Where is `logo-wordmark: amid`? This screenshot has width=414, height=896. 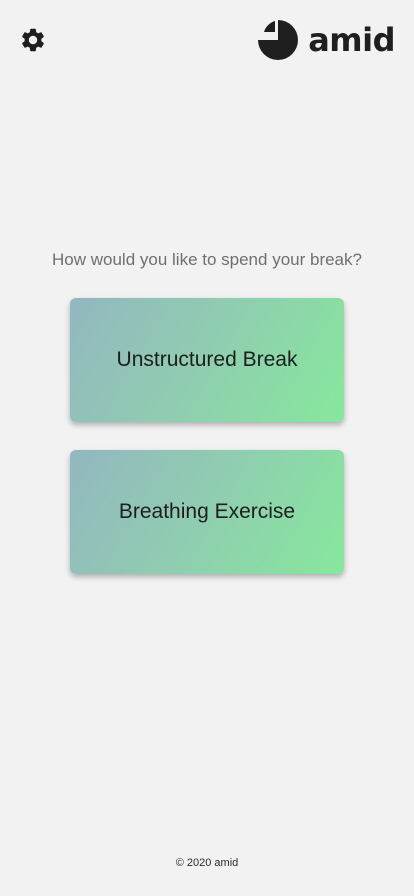
logo-wordmark: amid is located at coordinates (351, 40).